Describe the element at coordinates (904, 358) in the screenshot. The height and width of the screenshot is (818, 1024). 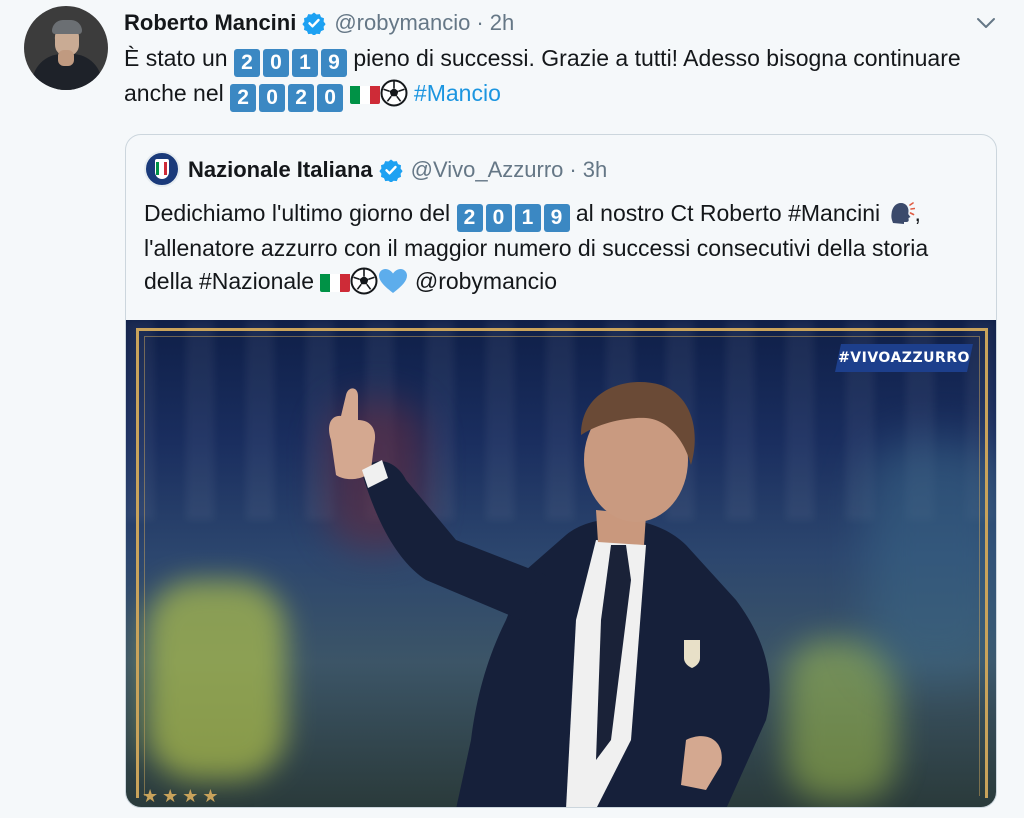
I see `hashtag-banner-text: #VIVOAZZURRO` at that location.